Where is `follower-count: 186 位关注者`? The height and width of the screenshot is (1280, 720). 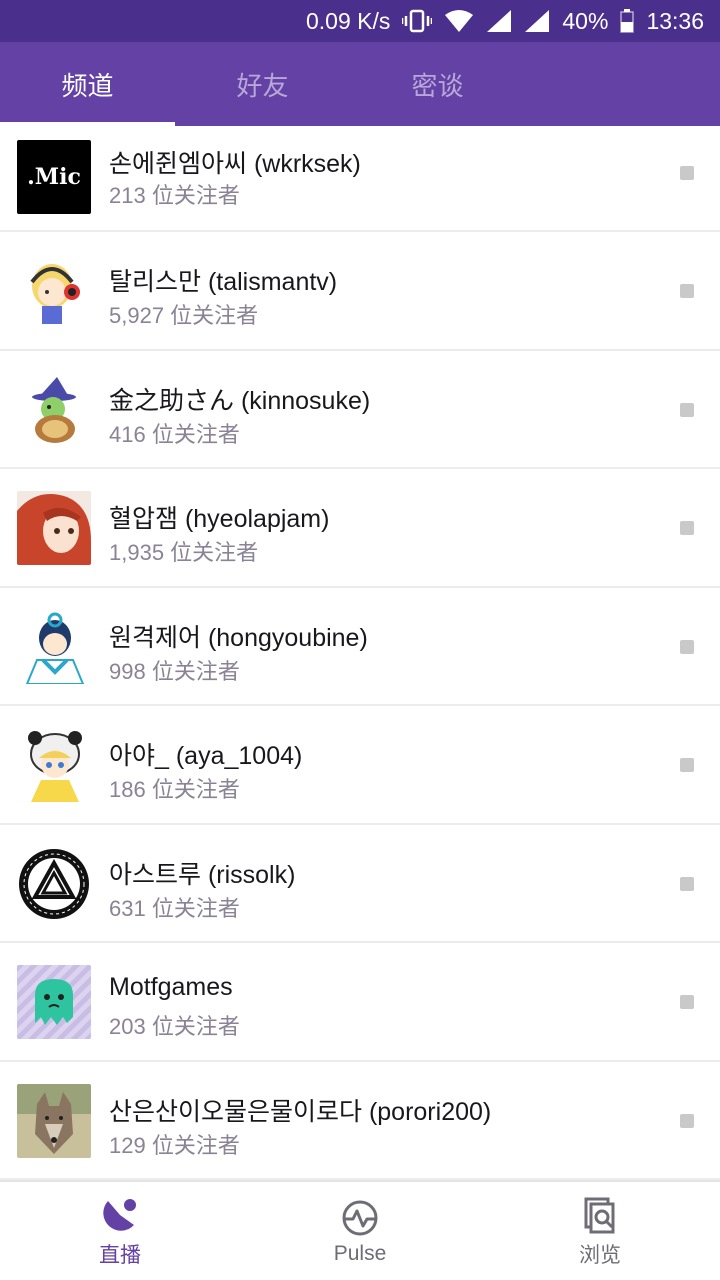
follower-count: 186 位关注者 is located at coordinates (174, 789).